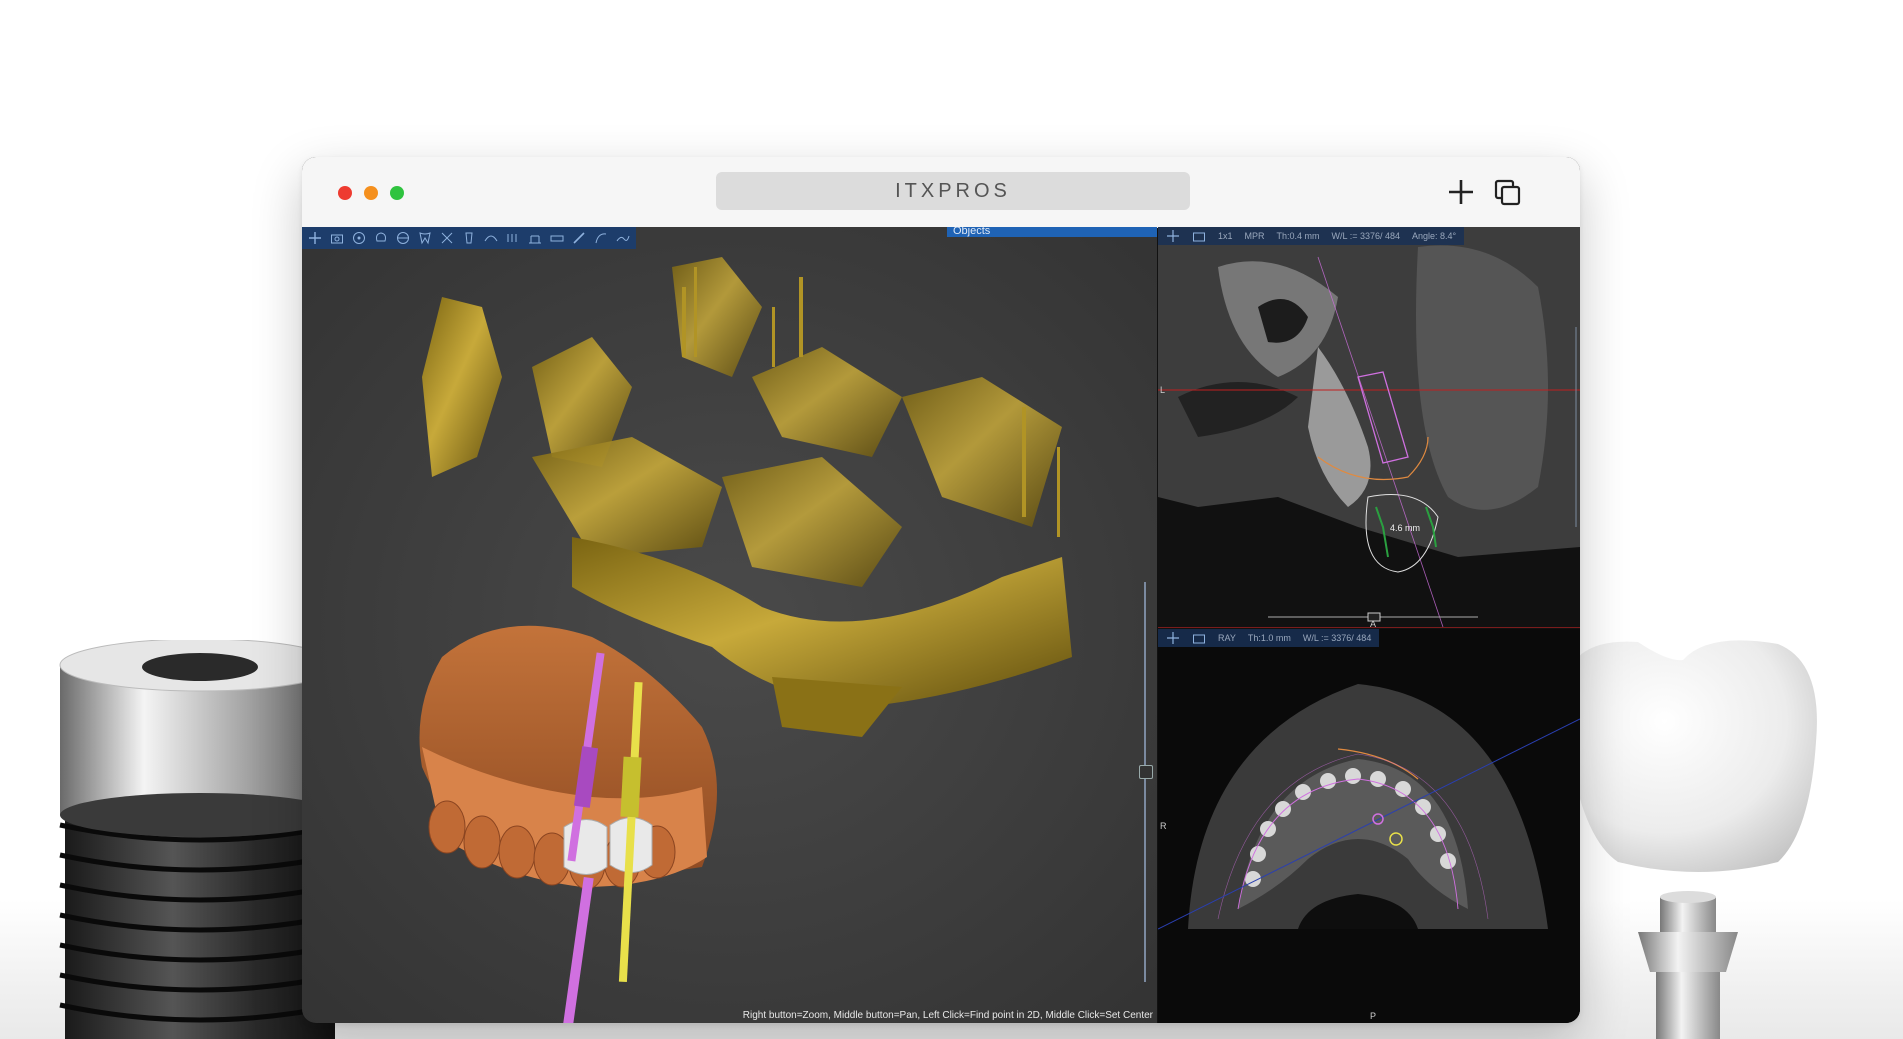  Describe the element at coordinates (345, 193) in the screenshot. I see `close-window-button` at that location.